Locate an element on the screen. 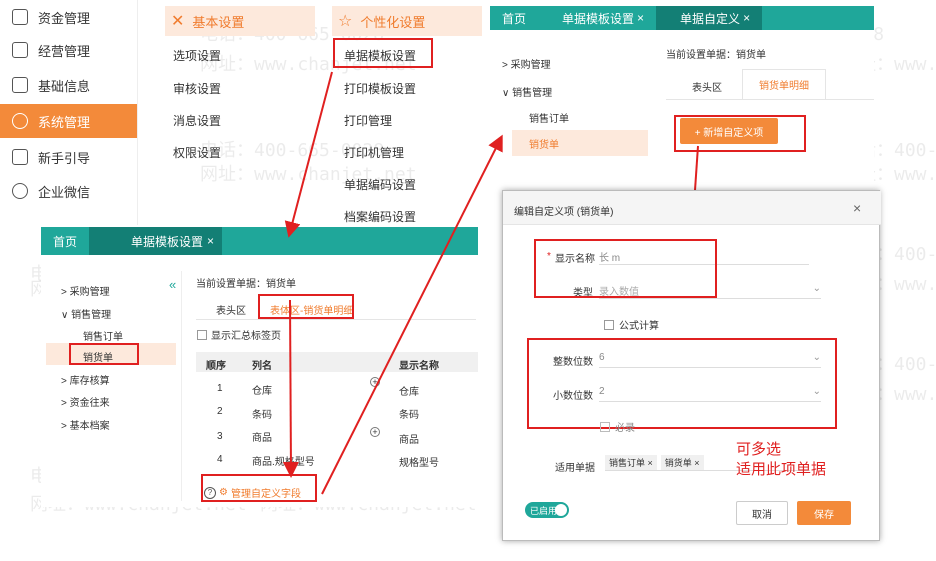 The image size is (936, 561). cancel-button: 取消 is located at coordinates (762, 513).